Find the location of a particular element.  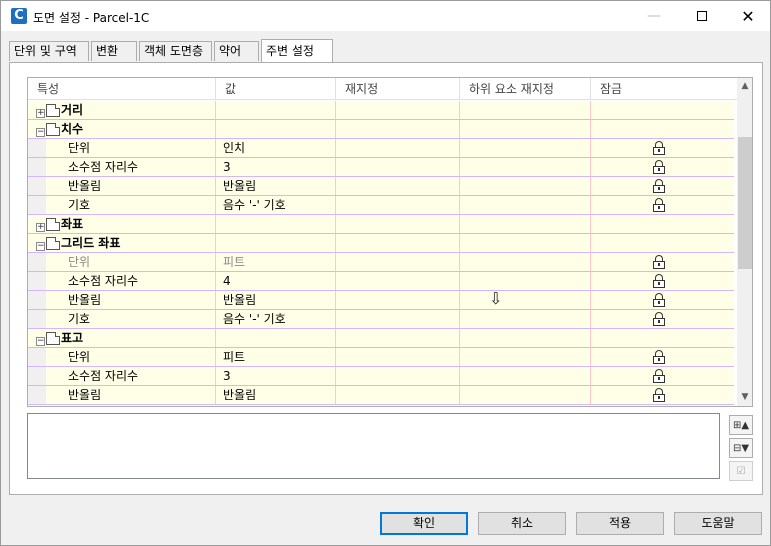

apply-button: 적용 is located at coordinates (620, 523).